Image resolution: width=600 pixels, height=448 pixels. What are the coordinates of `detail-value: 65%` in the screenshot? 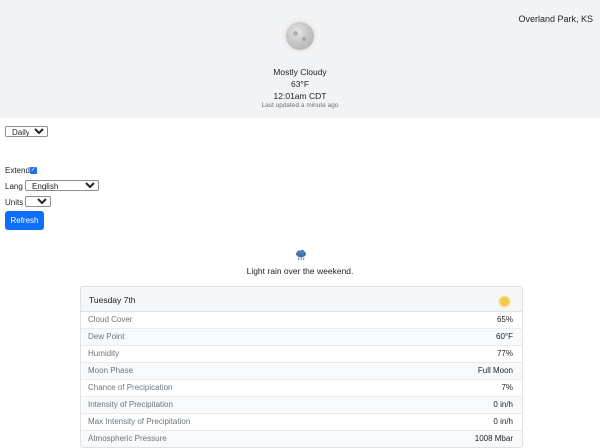 It's located at (504, 319).